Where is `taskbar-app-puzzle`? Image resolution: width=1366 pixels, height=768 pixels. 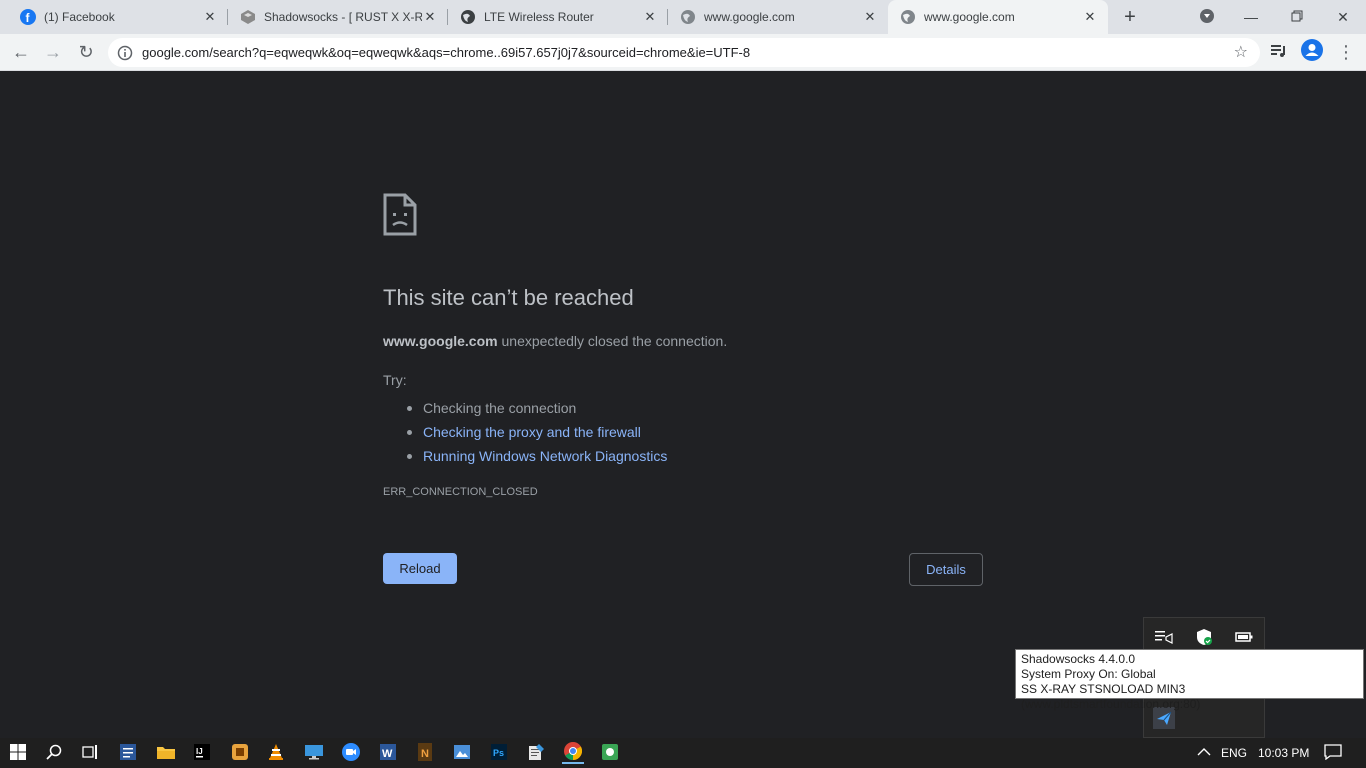
taskbar-app-puzzle is located at coordinates (240, 753).